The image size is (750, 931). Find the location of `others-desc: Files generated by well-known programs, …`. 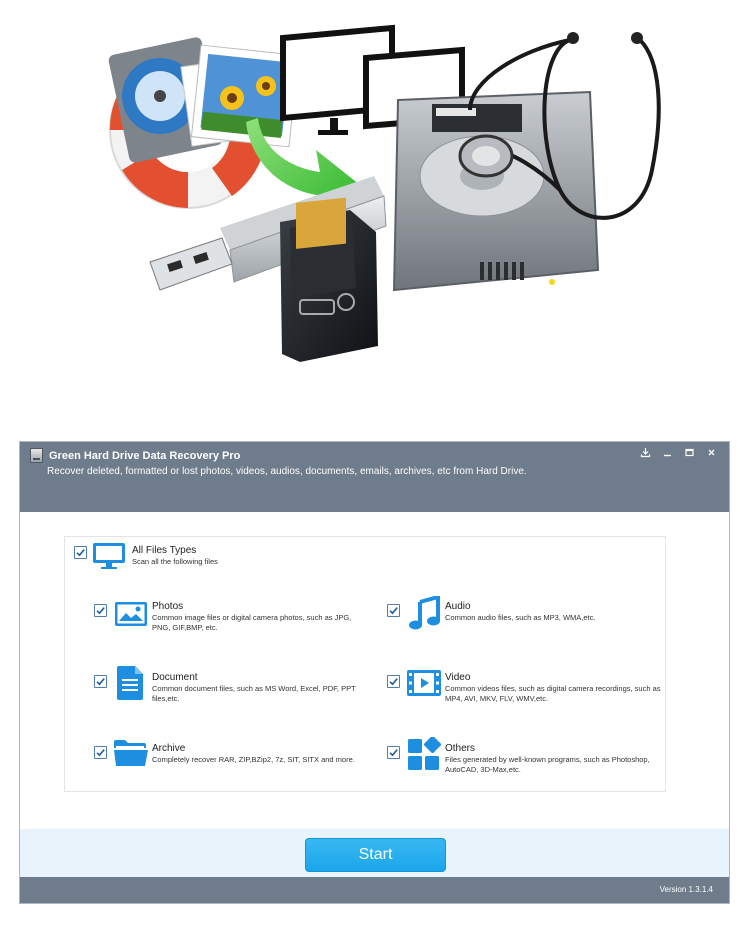

others-desc: Files generated by well-known programs, … is located at coordinates (547, 764).